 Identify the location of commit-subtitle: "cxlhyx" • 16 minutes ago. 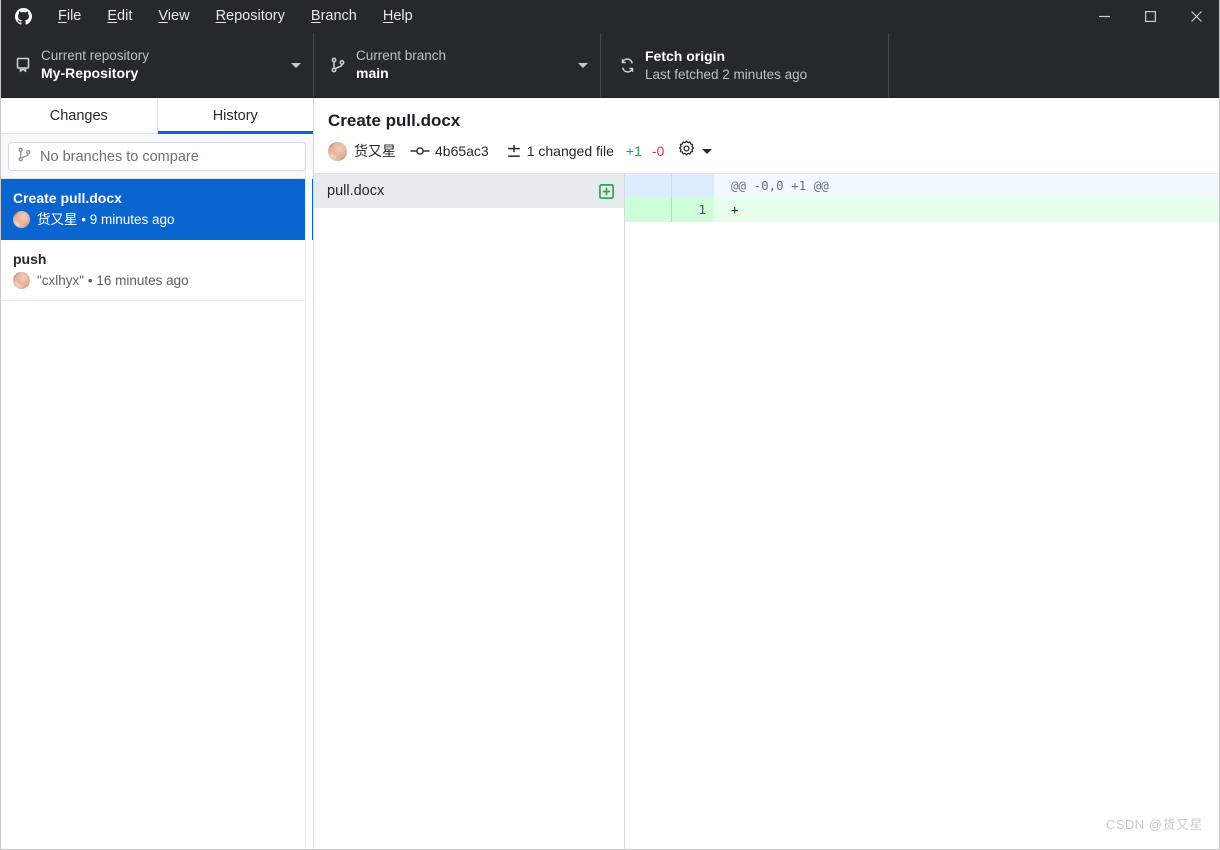
(113, 280).